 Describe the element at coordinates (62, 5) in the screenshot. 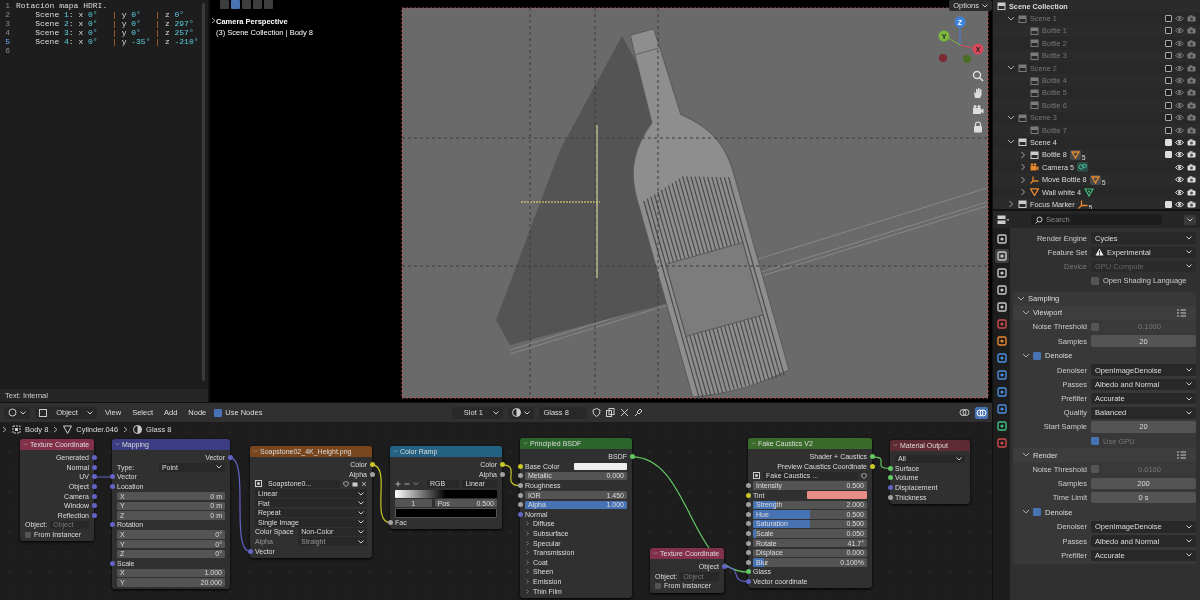

I see `code-line: Rotación mapa HDRI.` at that location.